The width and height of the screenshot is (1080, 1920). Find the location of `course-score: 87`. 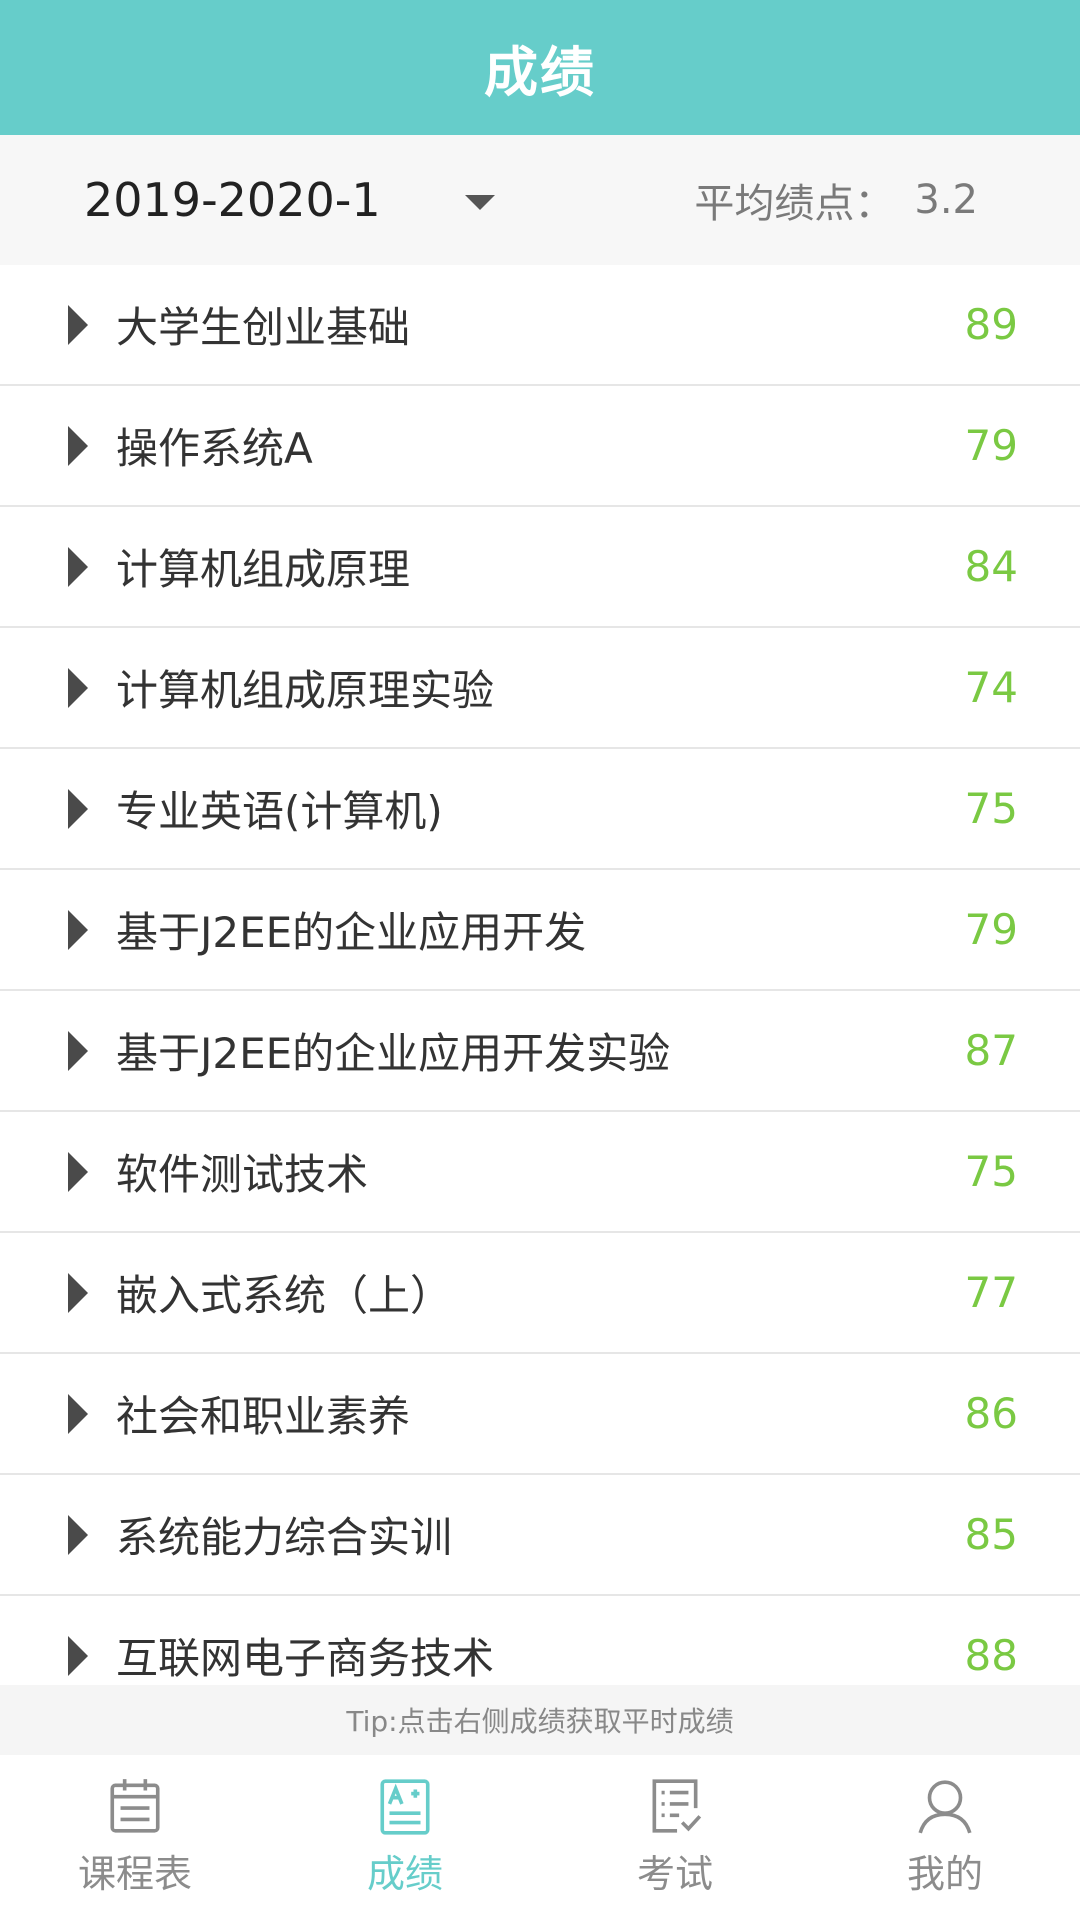

course-score: 87 is located at coordinates (991, 1050).